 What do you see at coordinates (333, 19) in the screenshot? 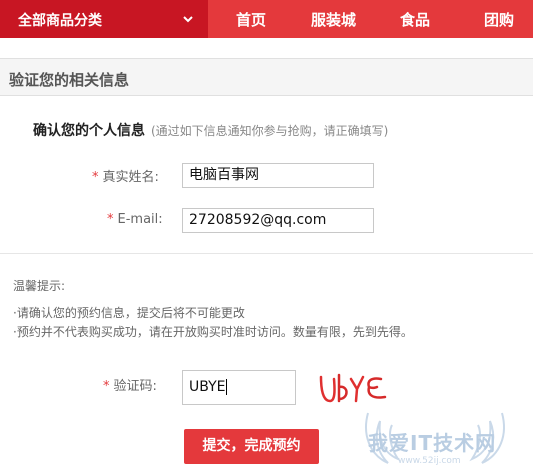
I see `nav-link-clothing: 服装城` at bounding box center [333, 19].